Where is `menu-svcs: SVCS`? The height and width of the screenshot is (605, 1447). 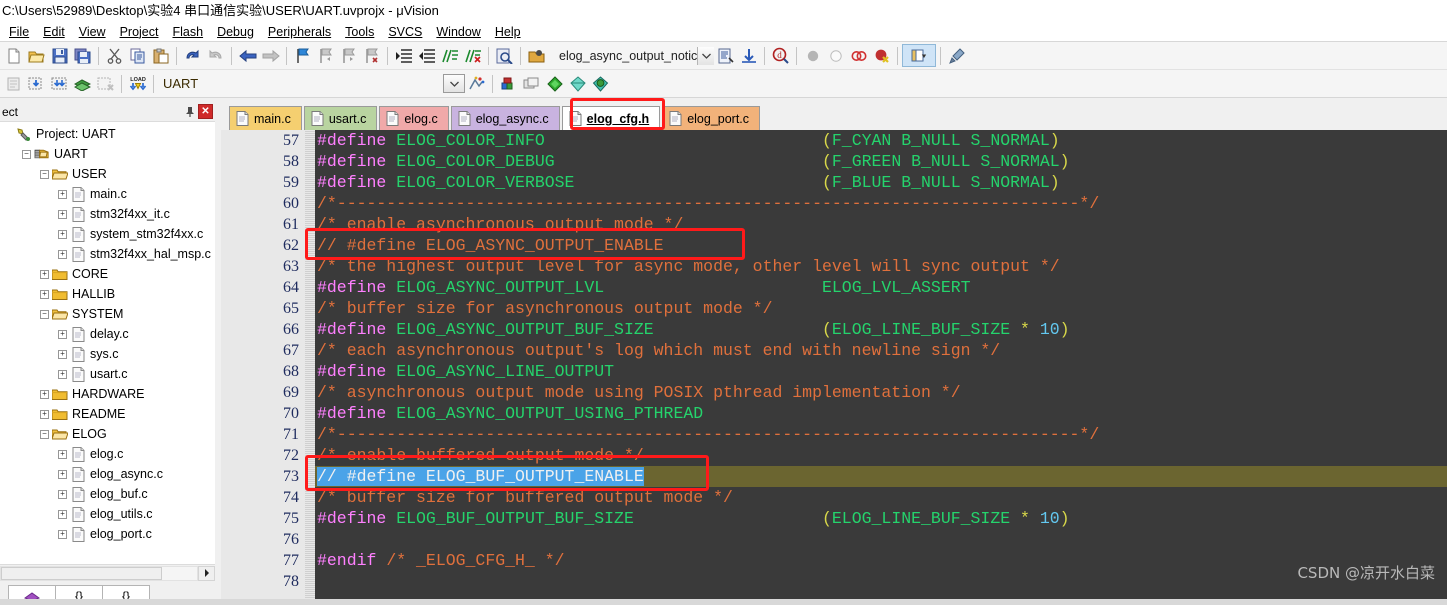
menu-svcs: SVCS is located at coordinates (405, 32).